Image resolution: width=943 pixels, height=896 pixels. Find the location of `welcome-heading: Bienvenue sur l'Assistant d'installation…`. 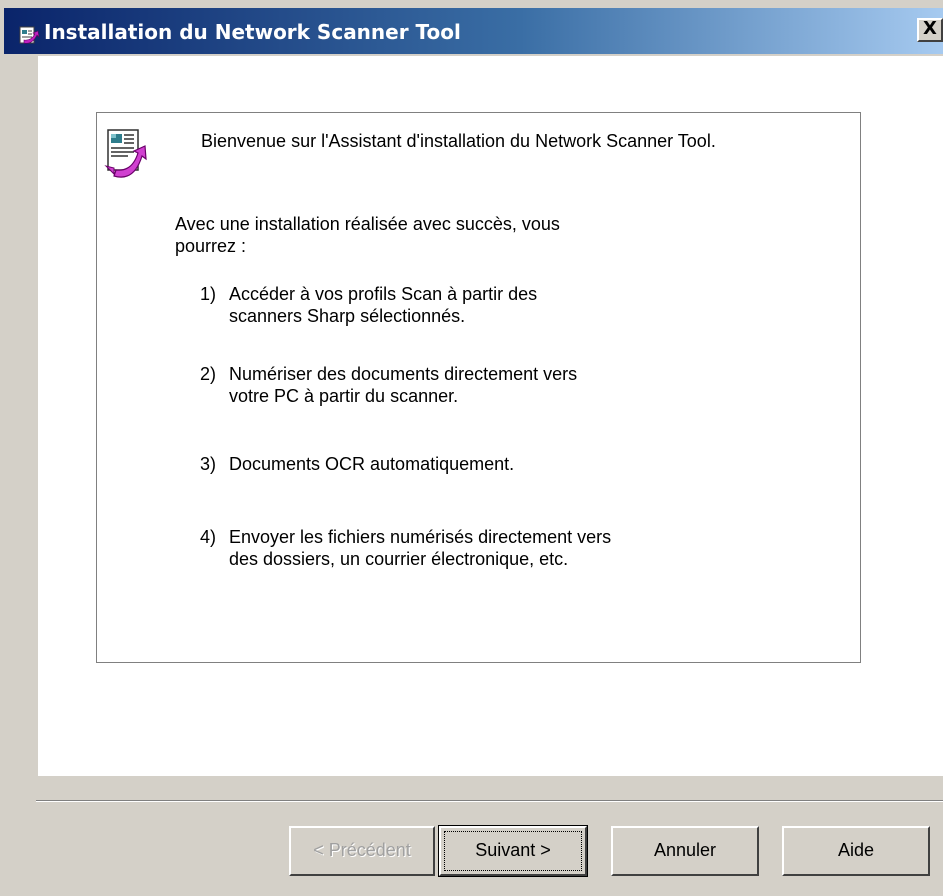

welcome-heading: Bienvenue sur l'Assistant d'installation… is located at coordinates (458, 141).